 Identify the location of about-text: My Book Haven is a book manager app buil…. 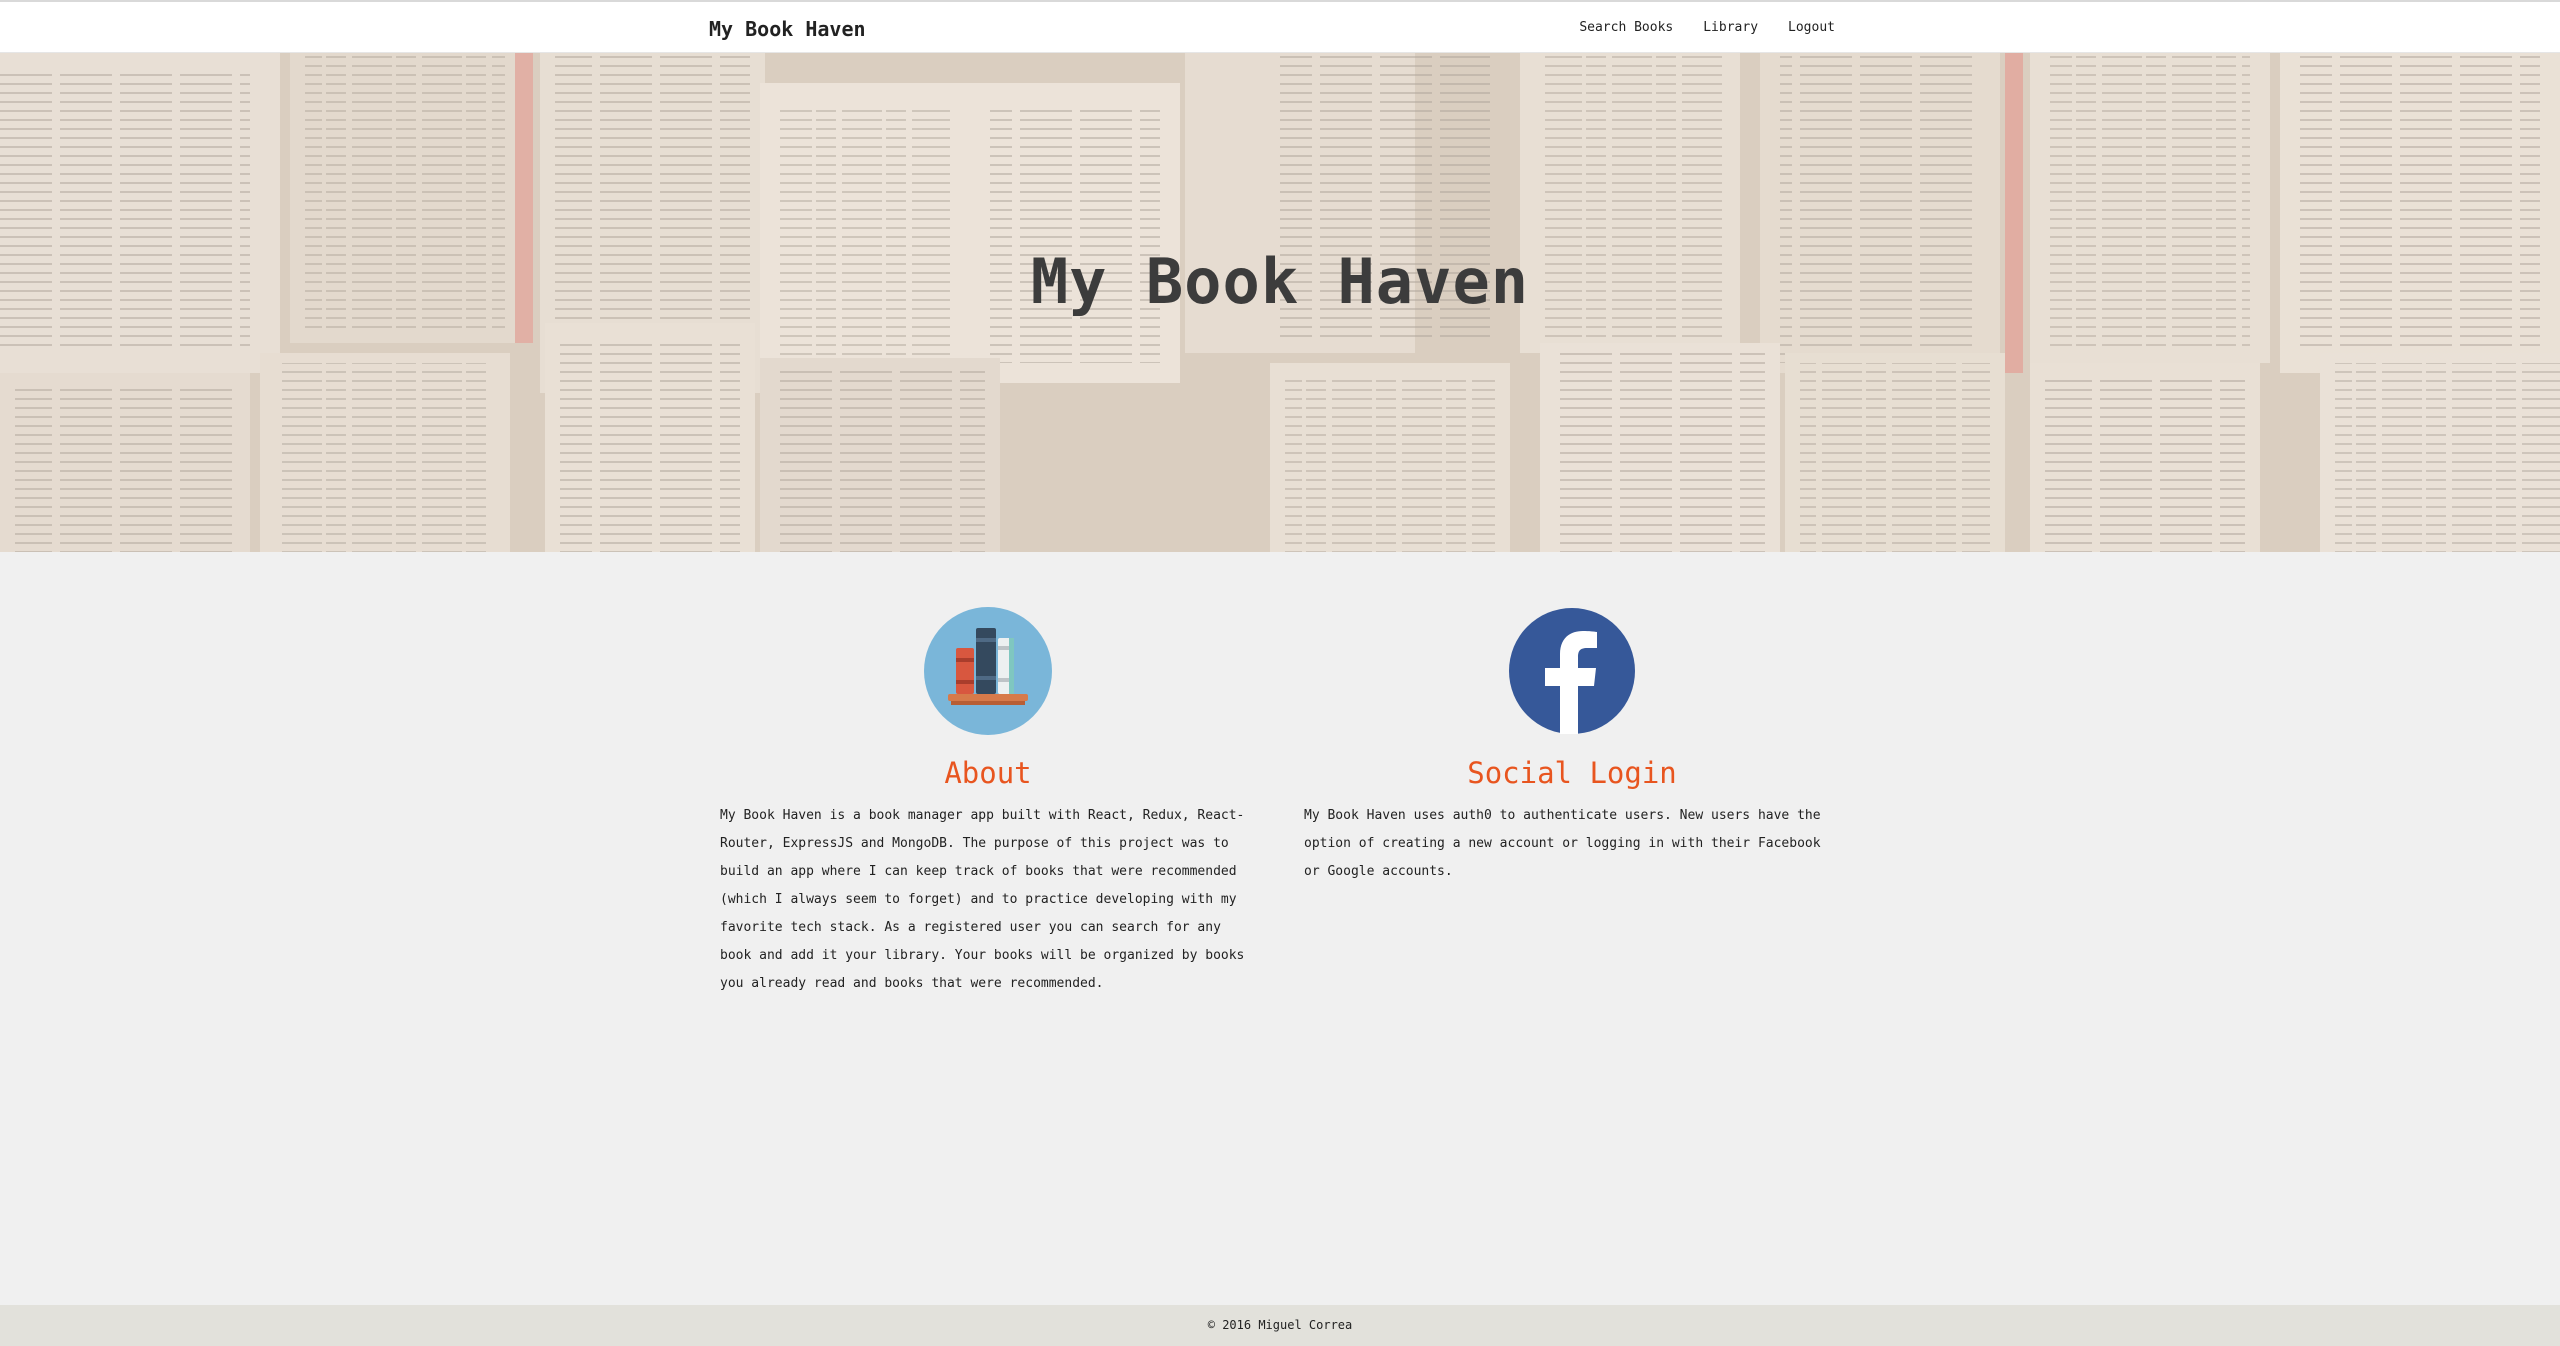
(982, 899).